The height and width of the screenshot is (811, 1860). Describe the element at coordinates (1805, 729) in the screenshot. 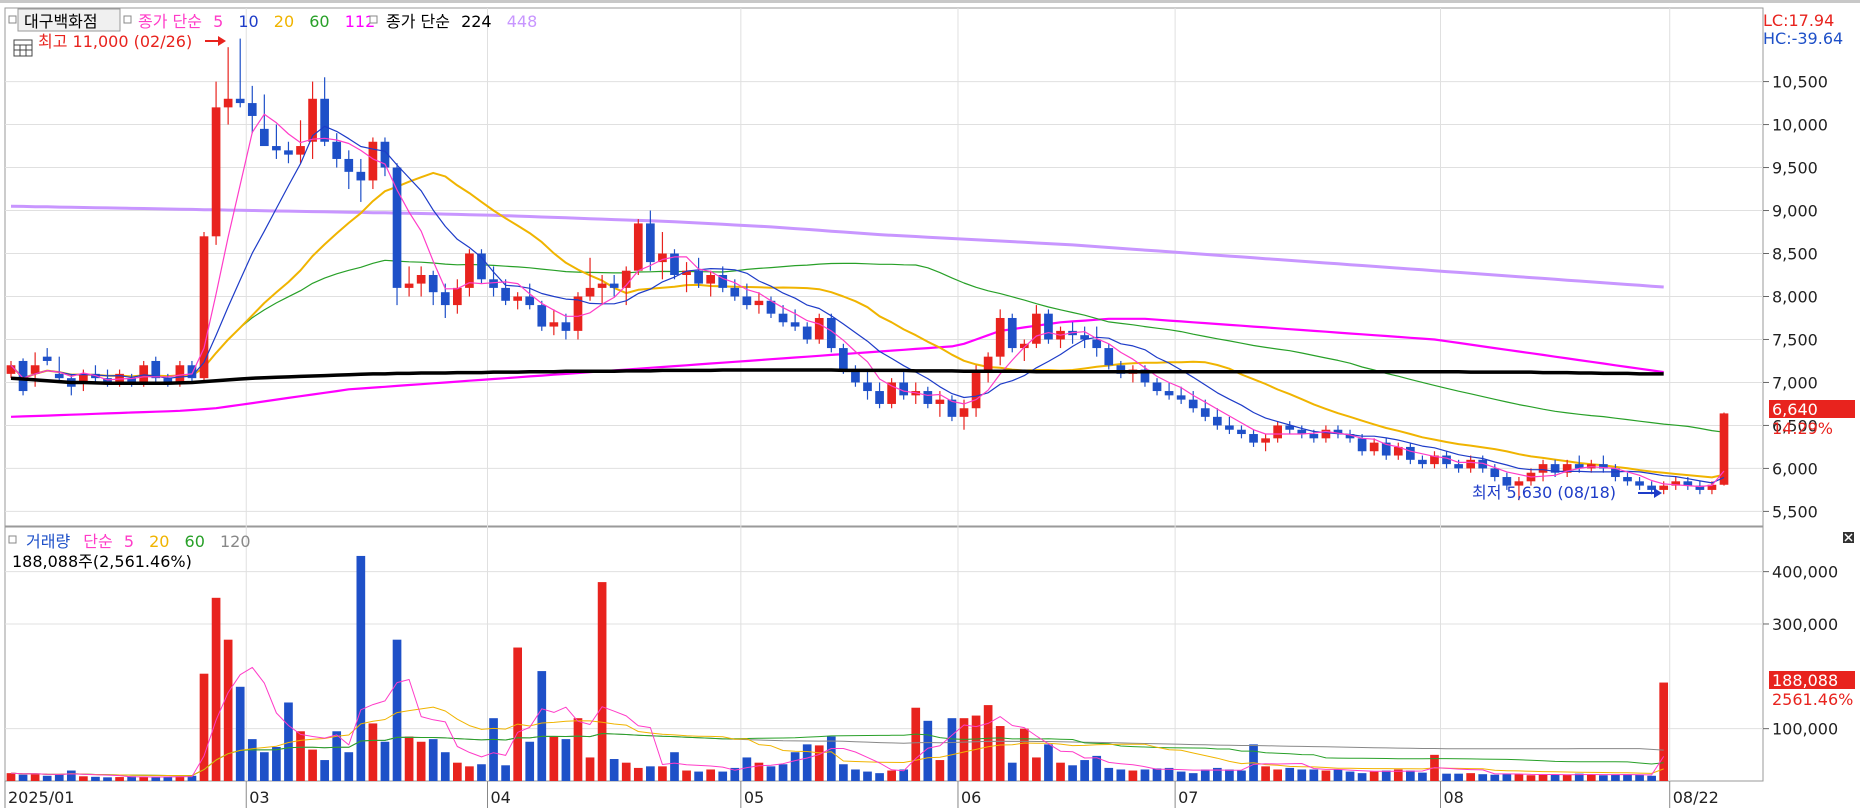

I see `volume-tick-label: 100,000` at that location.